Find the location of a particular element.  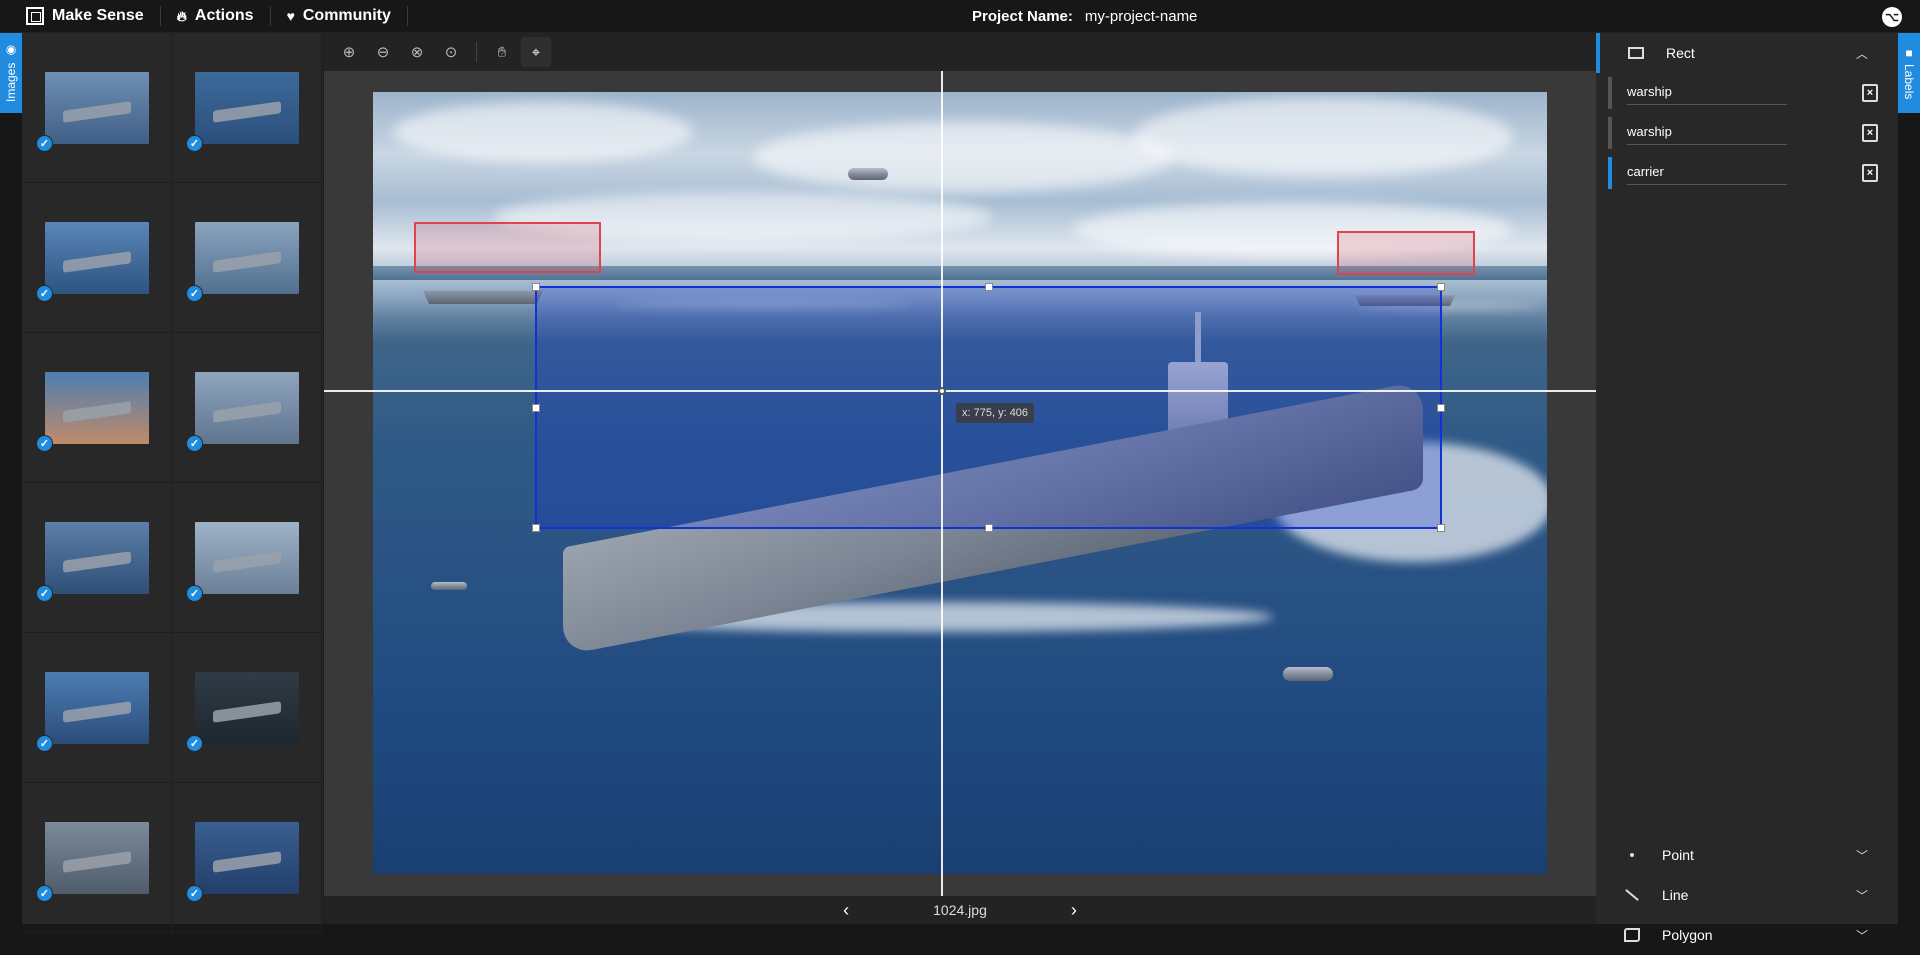

brand: Make Sense is located at coordinates (72, 16).